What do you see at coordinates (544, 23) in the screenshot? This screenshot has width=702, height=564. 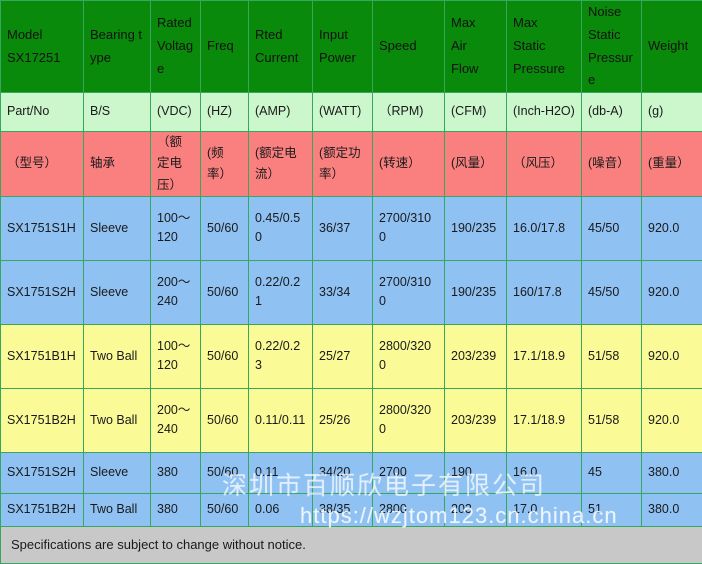 I see `header-pressure-line1: Max` at bounding box center [544, 23].